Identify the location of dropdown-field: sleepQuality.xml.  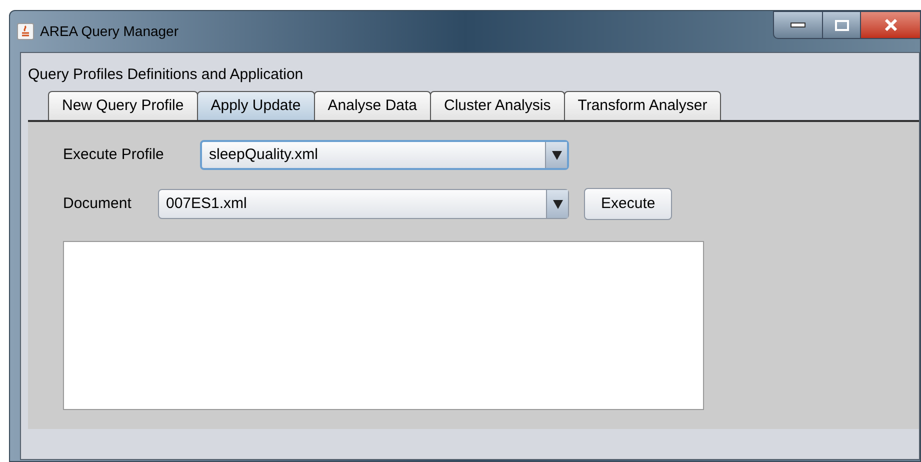
(384, 155).